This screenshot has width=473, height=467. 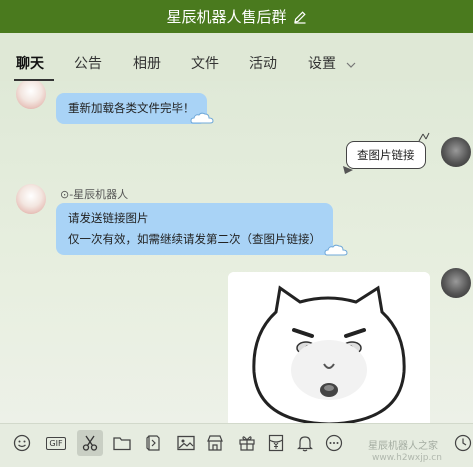 I want to click on folder-icon, so click(x=122, y=443).